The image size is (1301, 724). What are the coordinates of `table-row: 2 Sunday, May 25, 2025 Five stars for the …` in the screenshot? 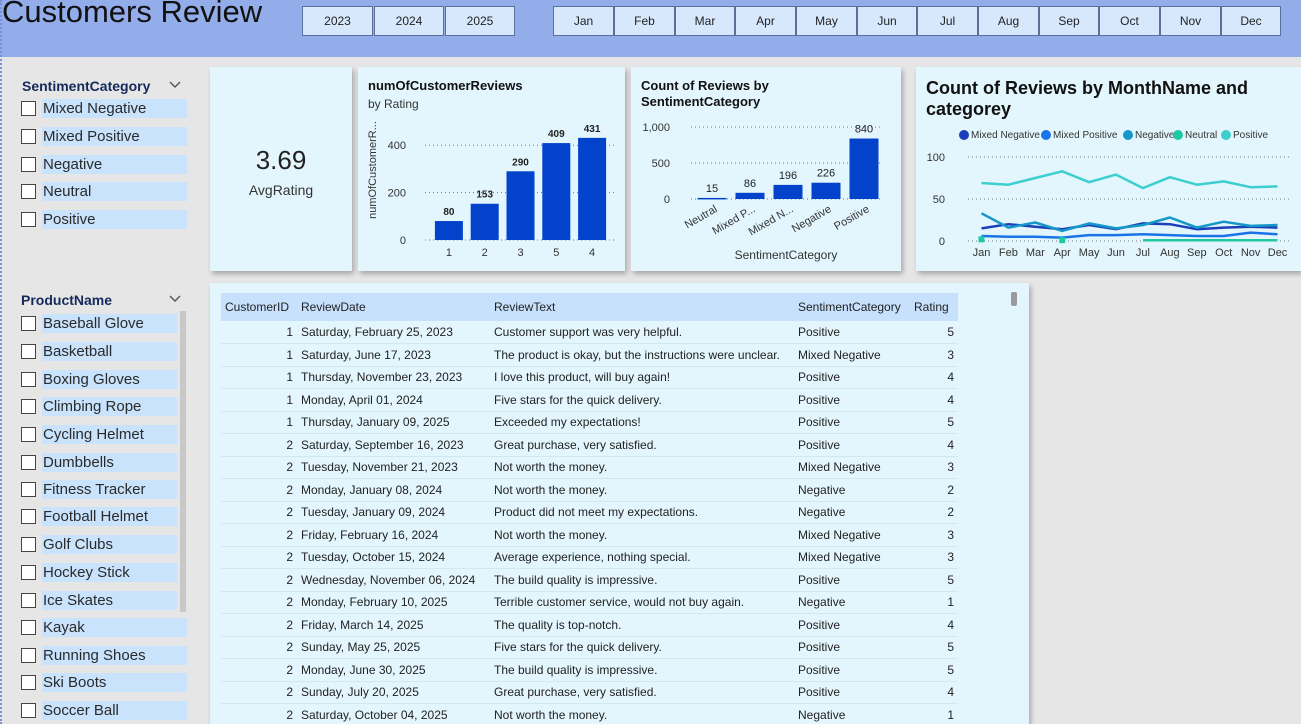 It's located at (589, 647).